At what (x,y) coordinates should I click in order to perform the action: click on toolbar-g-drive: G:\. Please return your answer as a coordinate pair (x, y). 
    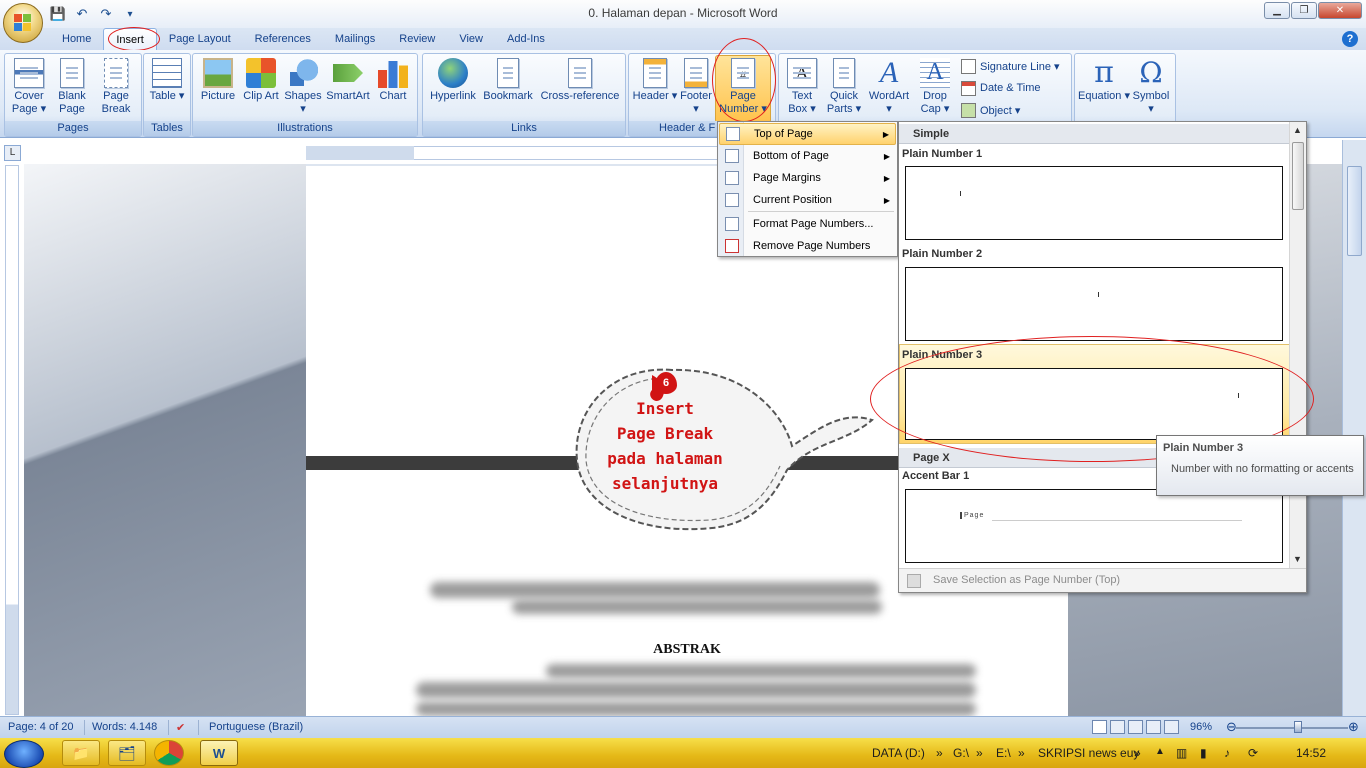
    Looking at the image, I should click on (961, 753).